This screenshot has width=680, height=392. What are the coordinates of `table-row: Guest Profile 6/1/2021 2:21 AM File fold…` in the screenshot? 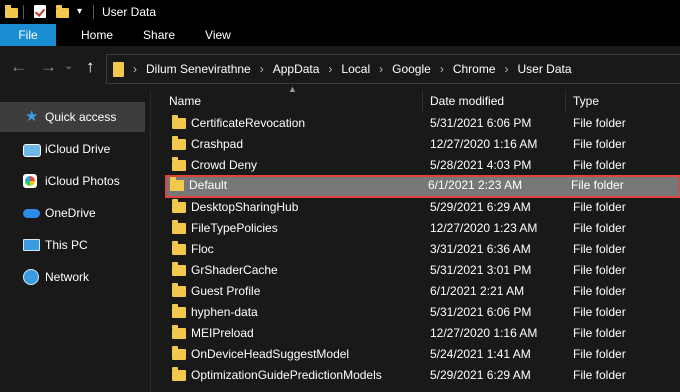 It's located at (421, 291).